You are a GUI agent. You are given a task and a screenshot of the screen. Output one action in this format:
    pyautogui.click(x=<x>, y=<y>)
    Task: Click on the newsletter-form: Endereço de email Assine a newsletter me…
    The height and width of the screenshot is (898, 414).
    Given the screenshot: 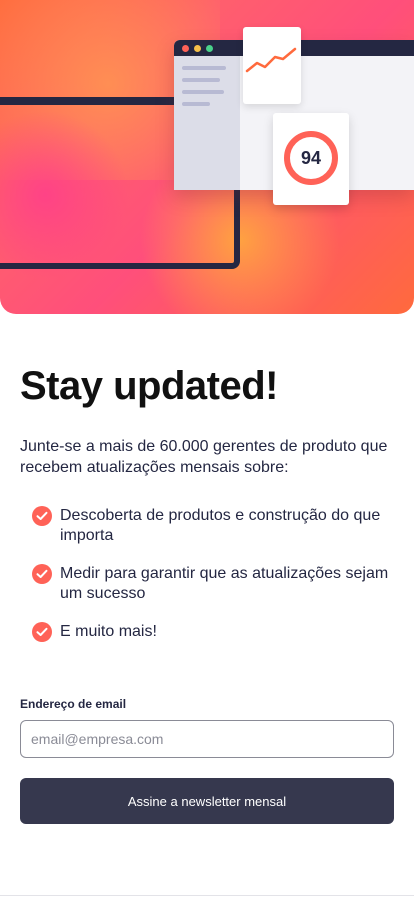 What is the action you would take?
    pyautogui.click(x=207, y=760)
    